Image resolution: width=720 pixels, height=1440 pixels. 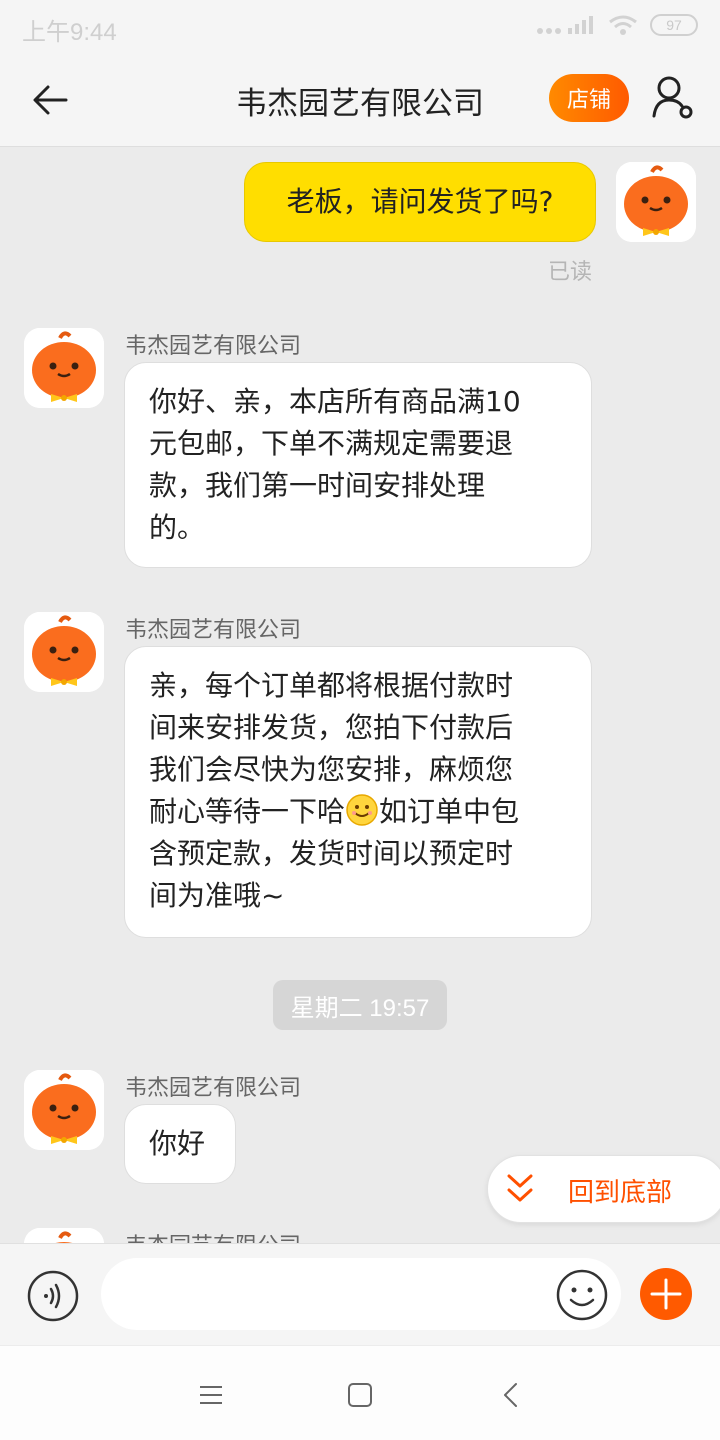 What do you see at coordinates (582, 1295) in the screenshot?
I see `emoji-picker-icon` at bounding box center [582, 1295].